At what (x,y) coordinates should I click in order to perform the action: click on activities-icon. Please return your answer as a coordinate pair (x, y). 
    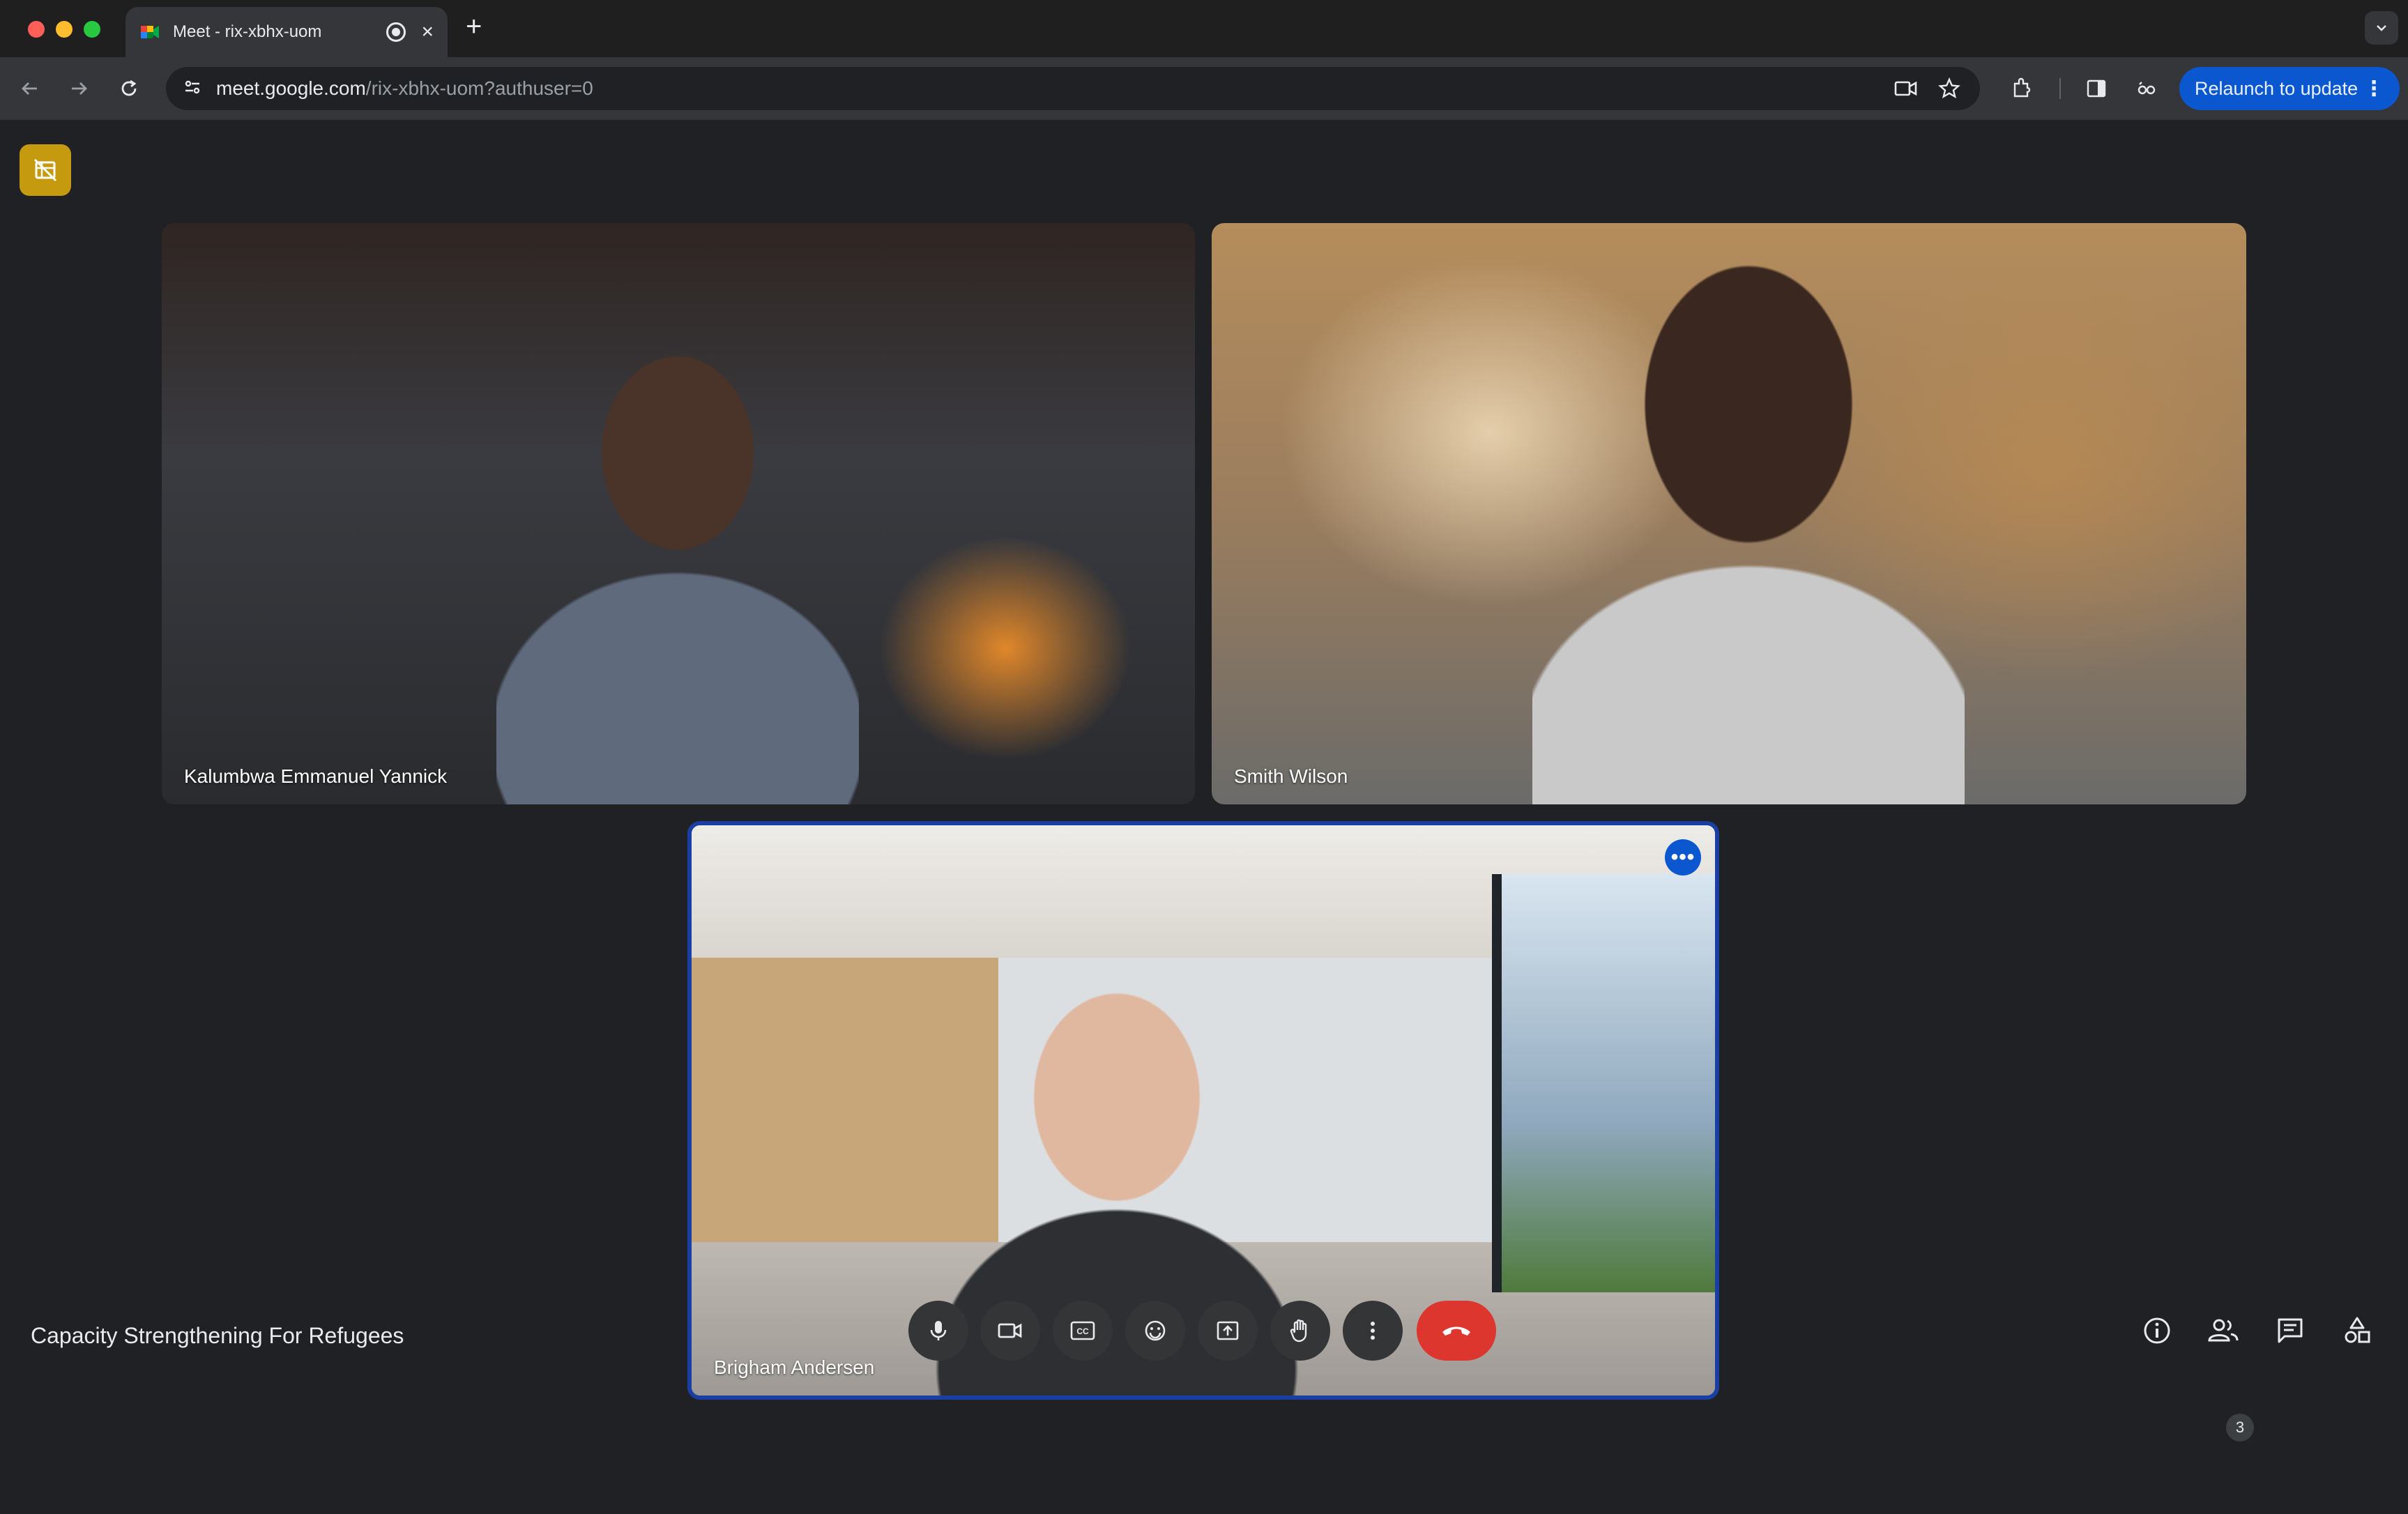
    Looking at the image, I should click on (2357, 1330).